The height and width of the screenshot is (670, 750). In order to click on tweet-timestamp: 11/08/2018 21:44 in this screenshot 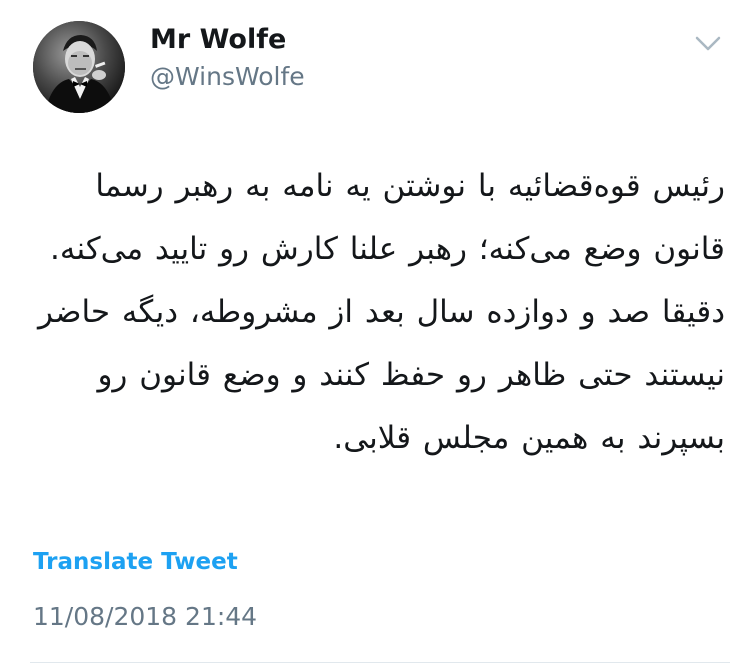, I will do `click(145, 616)`.